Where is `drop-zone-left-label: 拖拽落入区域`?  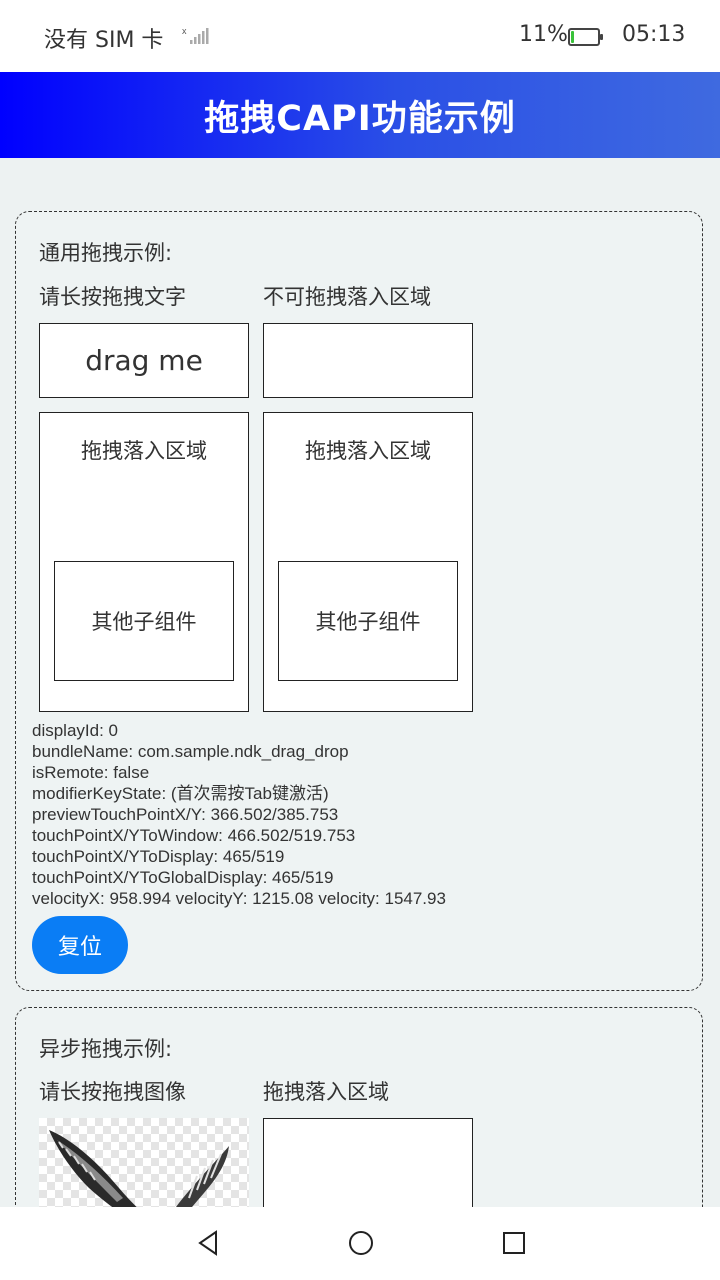
drop-zone-left-label: 拖拽落入区域 is located at coordinates (144, 451).